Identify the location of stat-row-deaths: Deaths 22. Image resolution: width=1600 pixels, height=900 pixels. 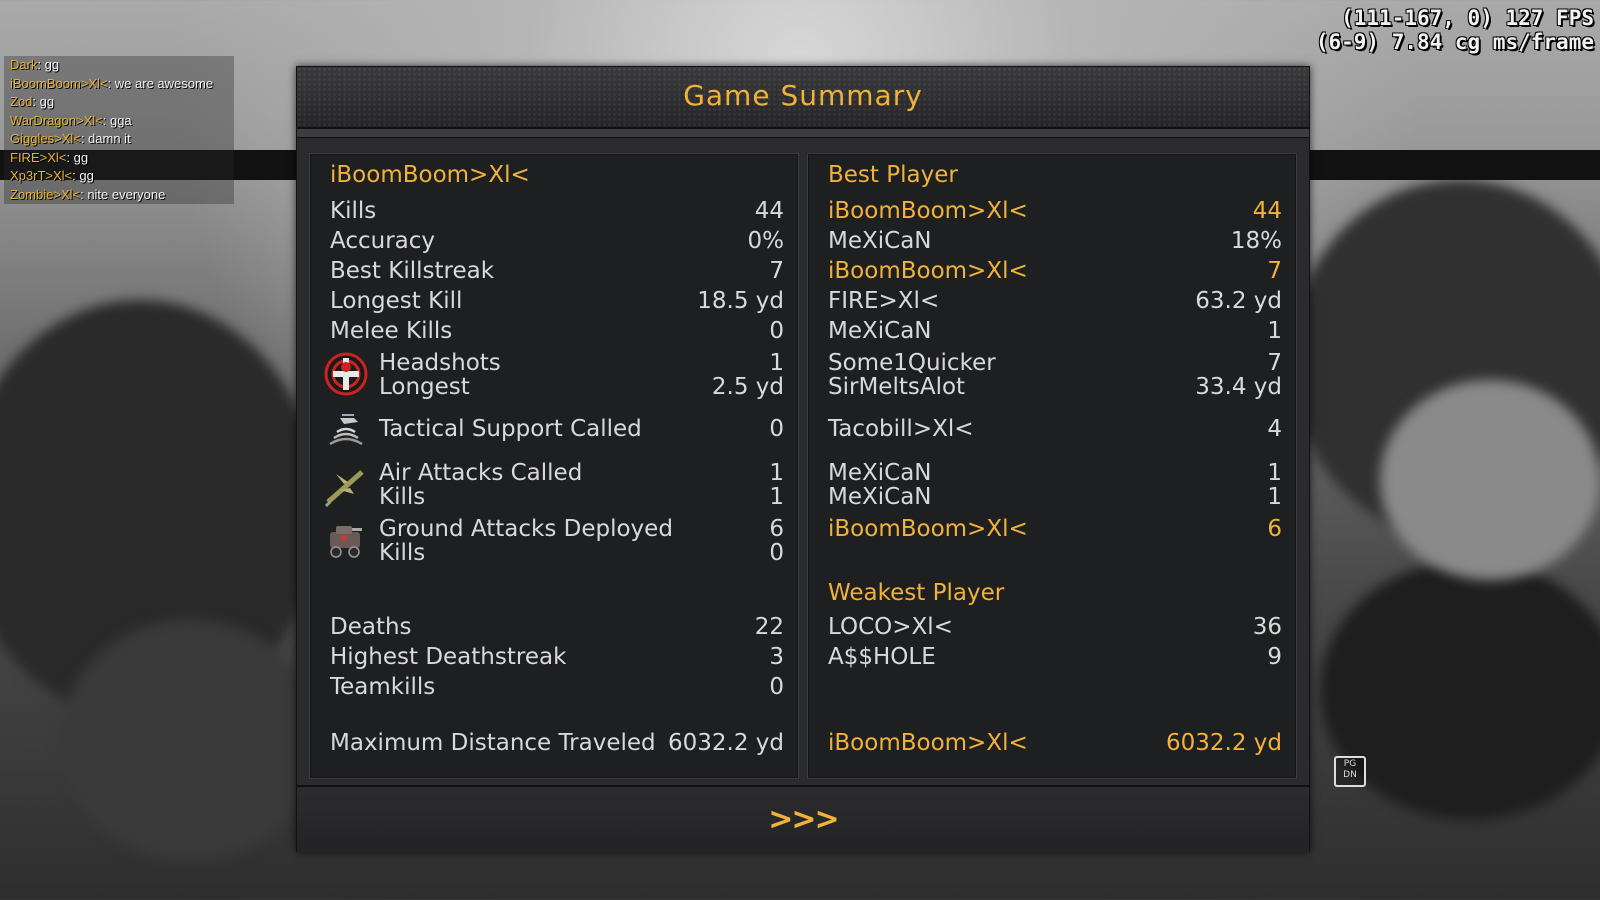
(557, 629).